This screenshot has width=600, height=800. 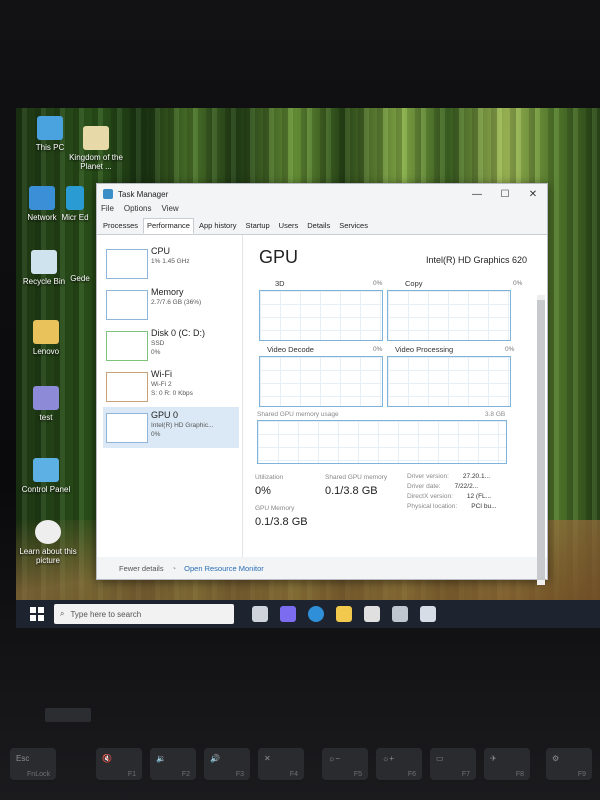 What do you see at coordinates (144, 614) in the screenshot?
I see `taskbar-search-box: ⌕ Type here to search` at bounding box center [144, 614].